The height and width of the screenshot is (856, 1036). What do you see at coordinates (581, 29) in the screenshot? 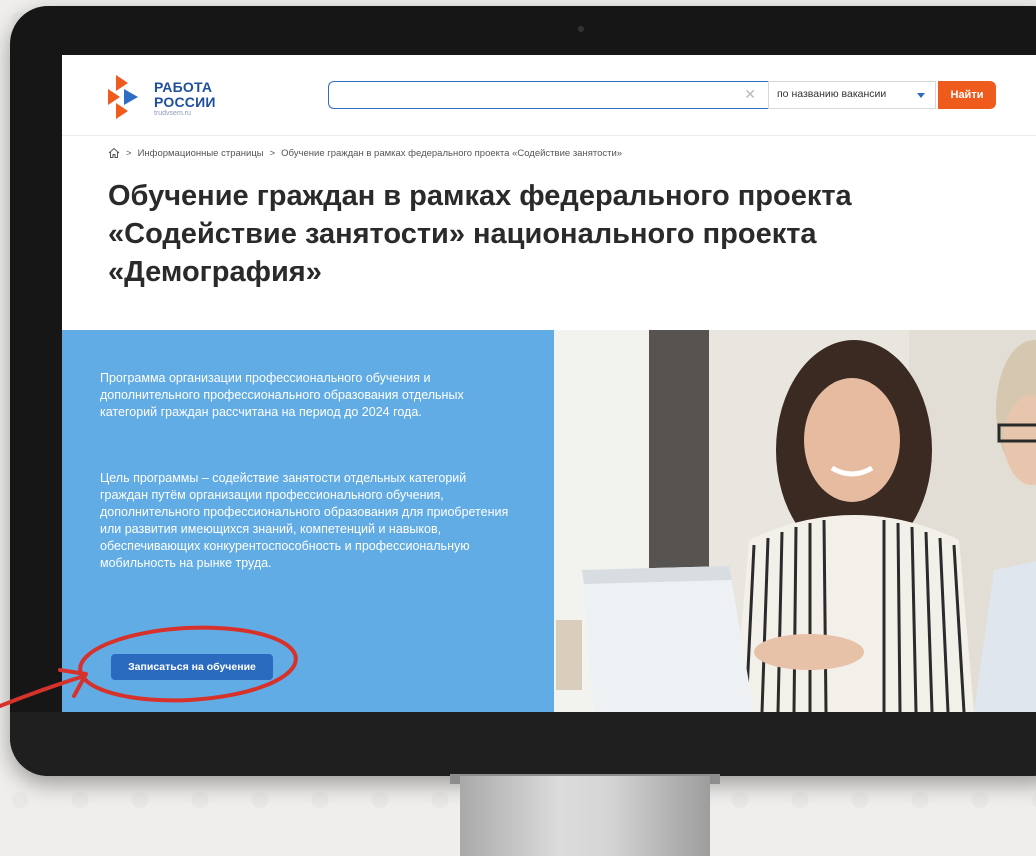
I see `camera-icon` at bounding box center [581, 29].